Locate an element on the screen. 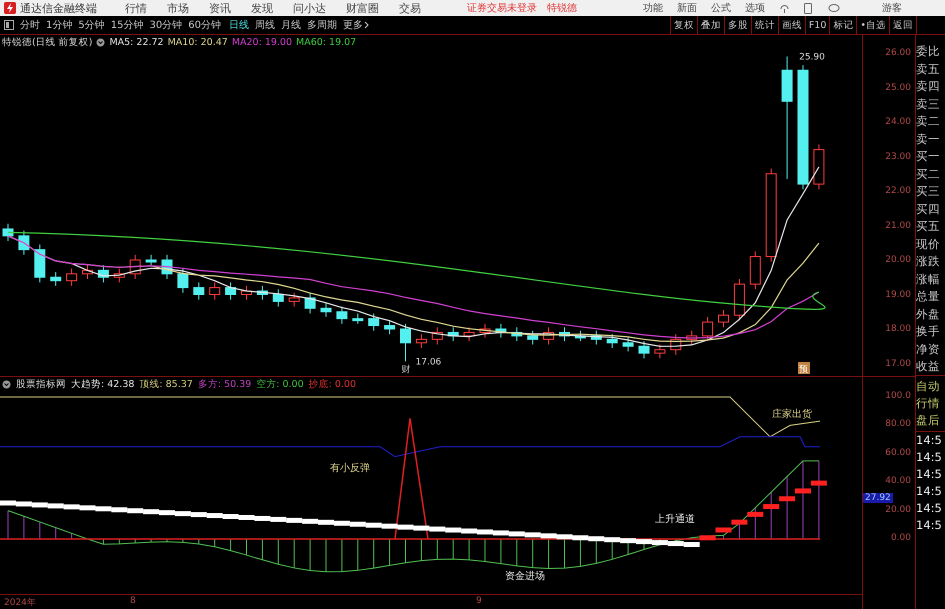  indicator-name: 股票指标网 is located at coordinates (41, 384).